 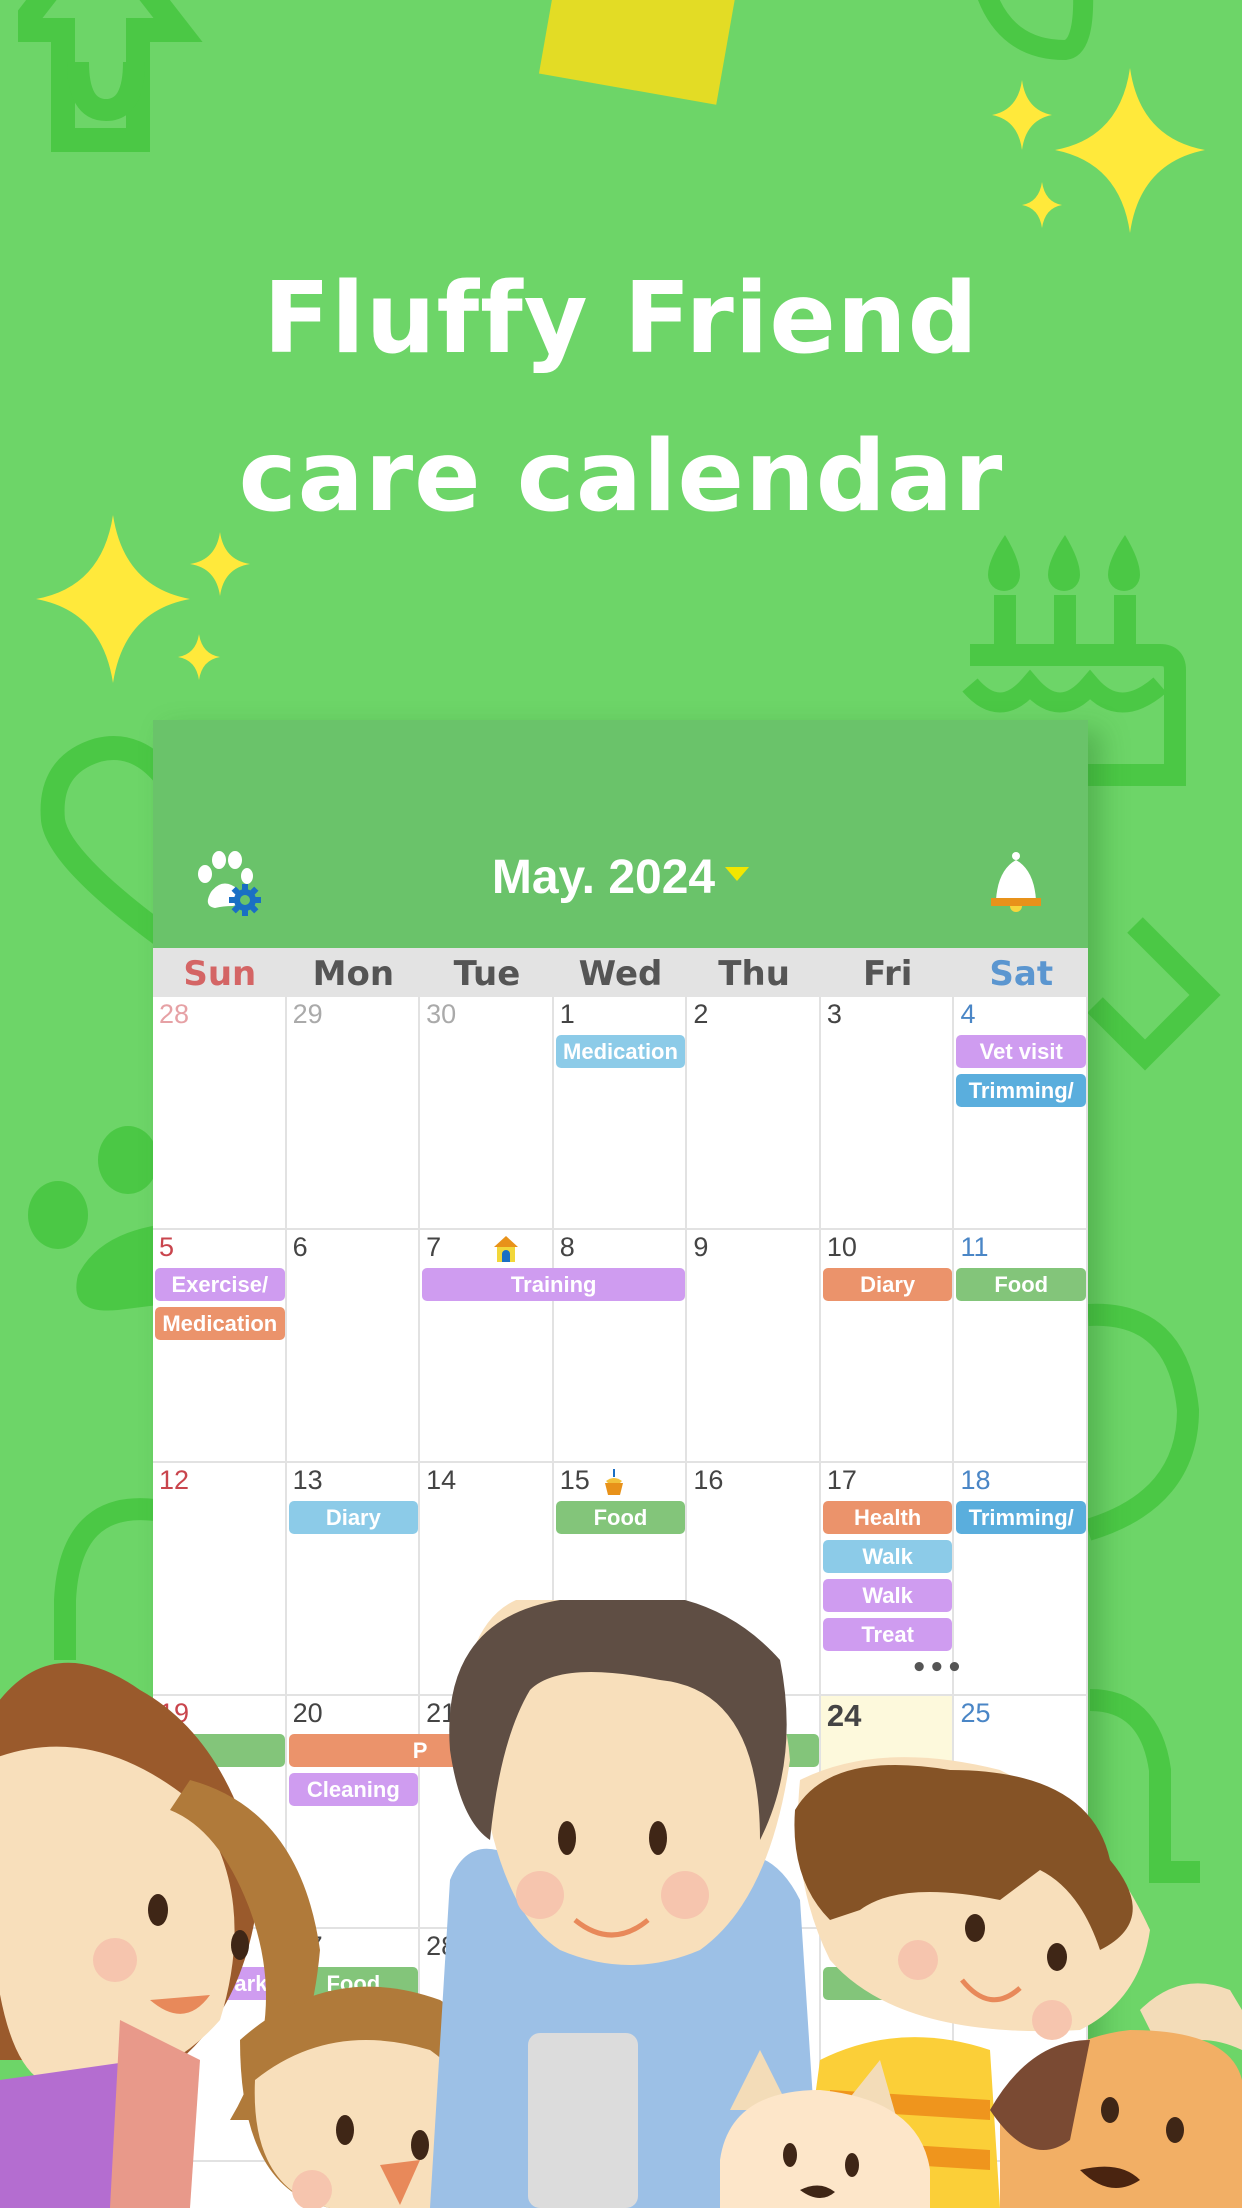 What do you see at coordinates (1021, 1345) in the screenshot?
I see `day-cell: 11` at bounding box center [1021, 1345].